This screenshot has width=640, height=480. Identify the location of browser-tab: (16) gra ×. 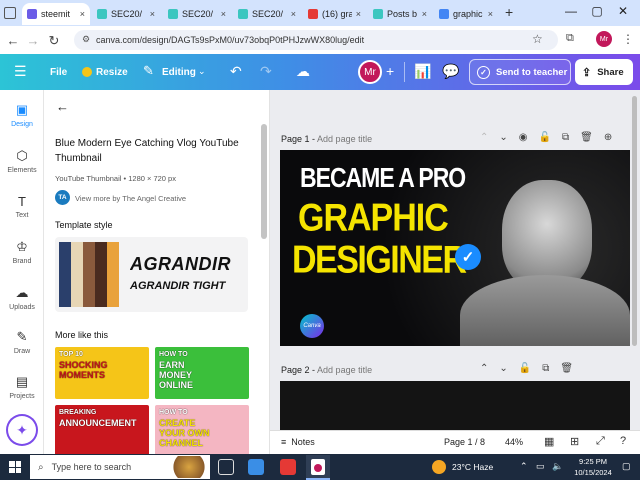
(334, 14).